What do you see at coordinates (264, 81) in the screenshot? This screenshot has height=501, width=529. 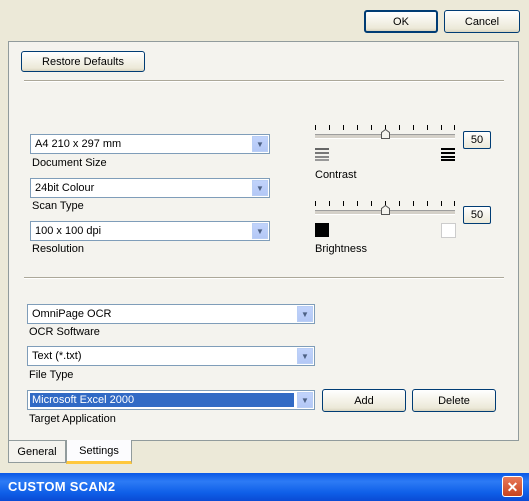 I see `section-divider-top` at bounding box center [264, 81].